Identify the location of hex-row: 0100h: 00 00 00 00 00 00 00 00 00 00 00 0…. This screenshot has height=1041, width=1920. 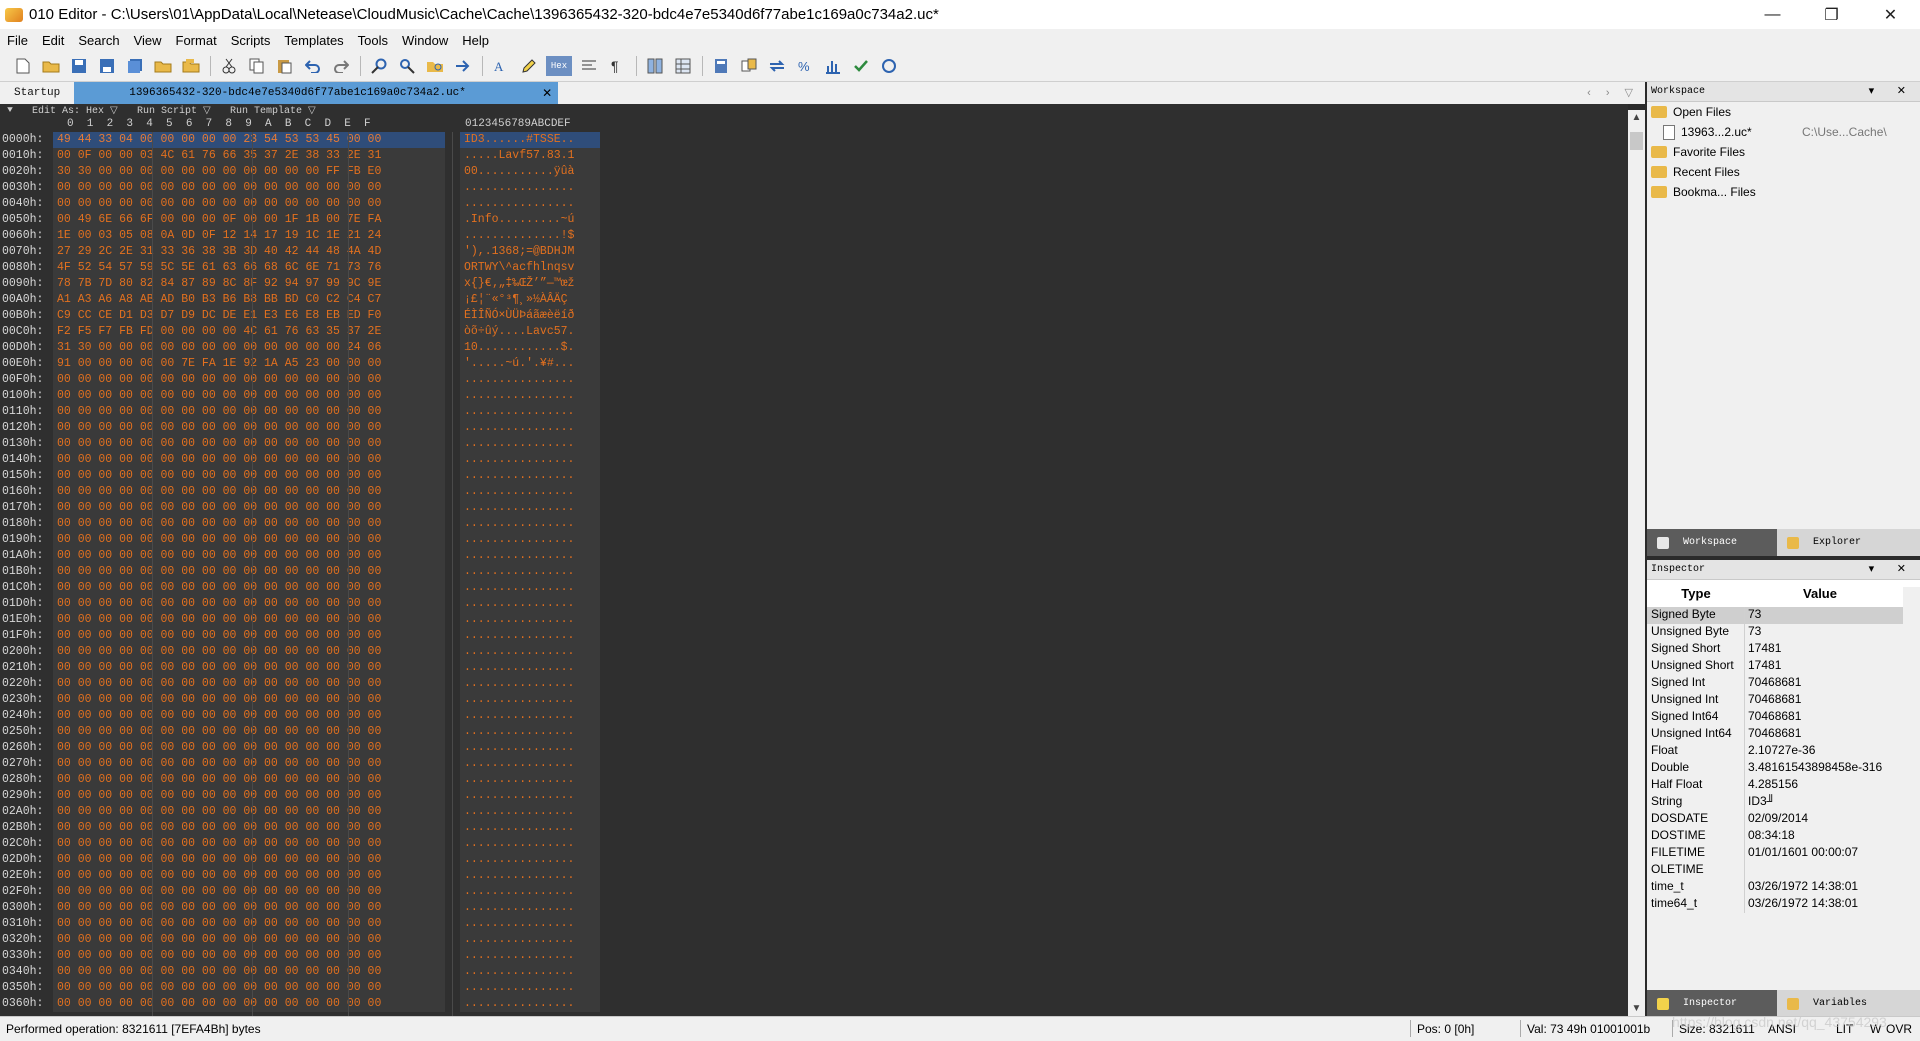
(814, 396).